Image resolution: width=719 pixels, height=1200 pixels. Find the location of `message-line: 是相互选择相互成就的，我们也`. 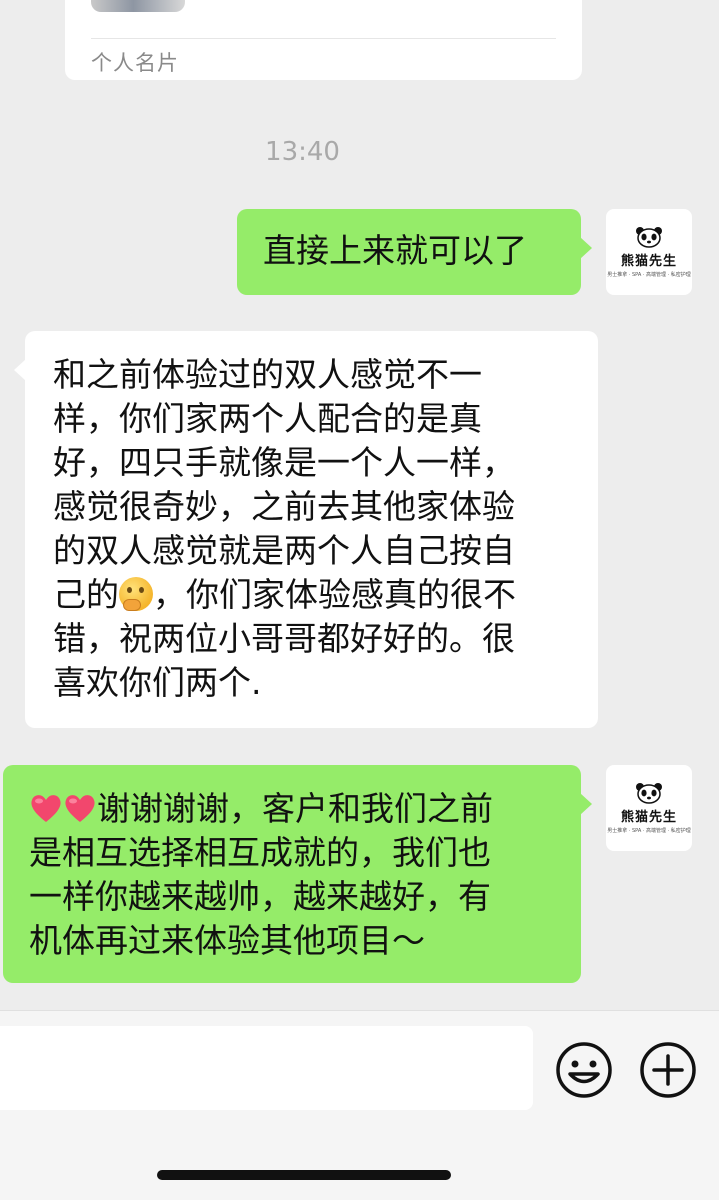

message-line: 是相互选择相互成就的，我们也 is located at coordinates (260, 852).